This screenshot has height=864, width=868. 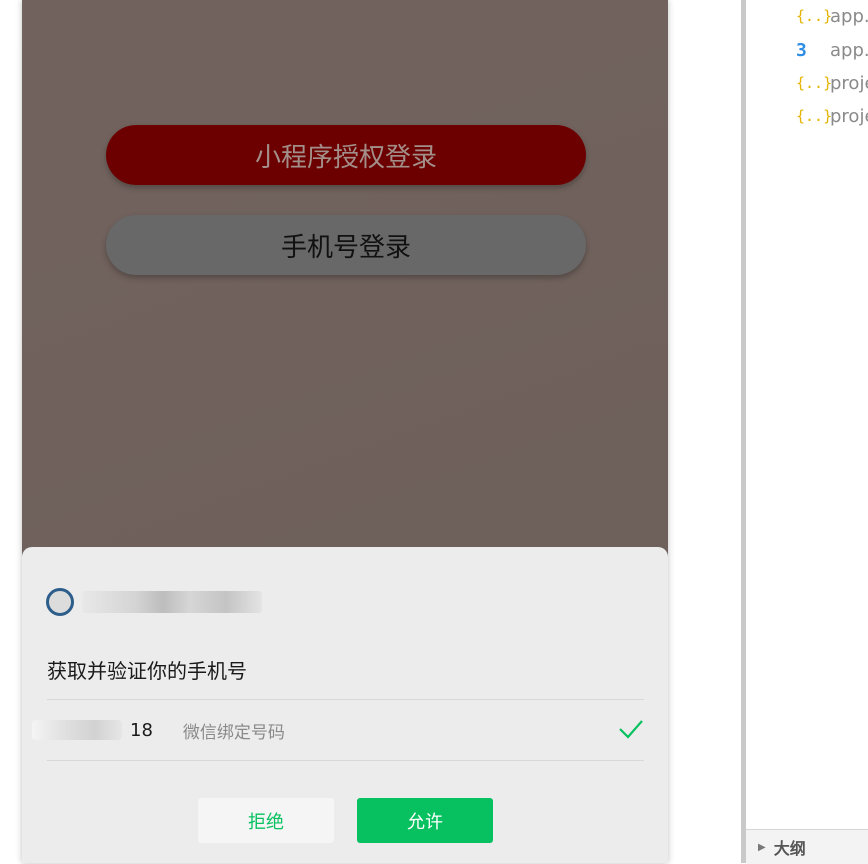 What do you see at coordinates (807, 846) in the screenshot?
I see `outline-panel-header: ▶ 大纲` at bounding box center [807, 846].